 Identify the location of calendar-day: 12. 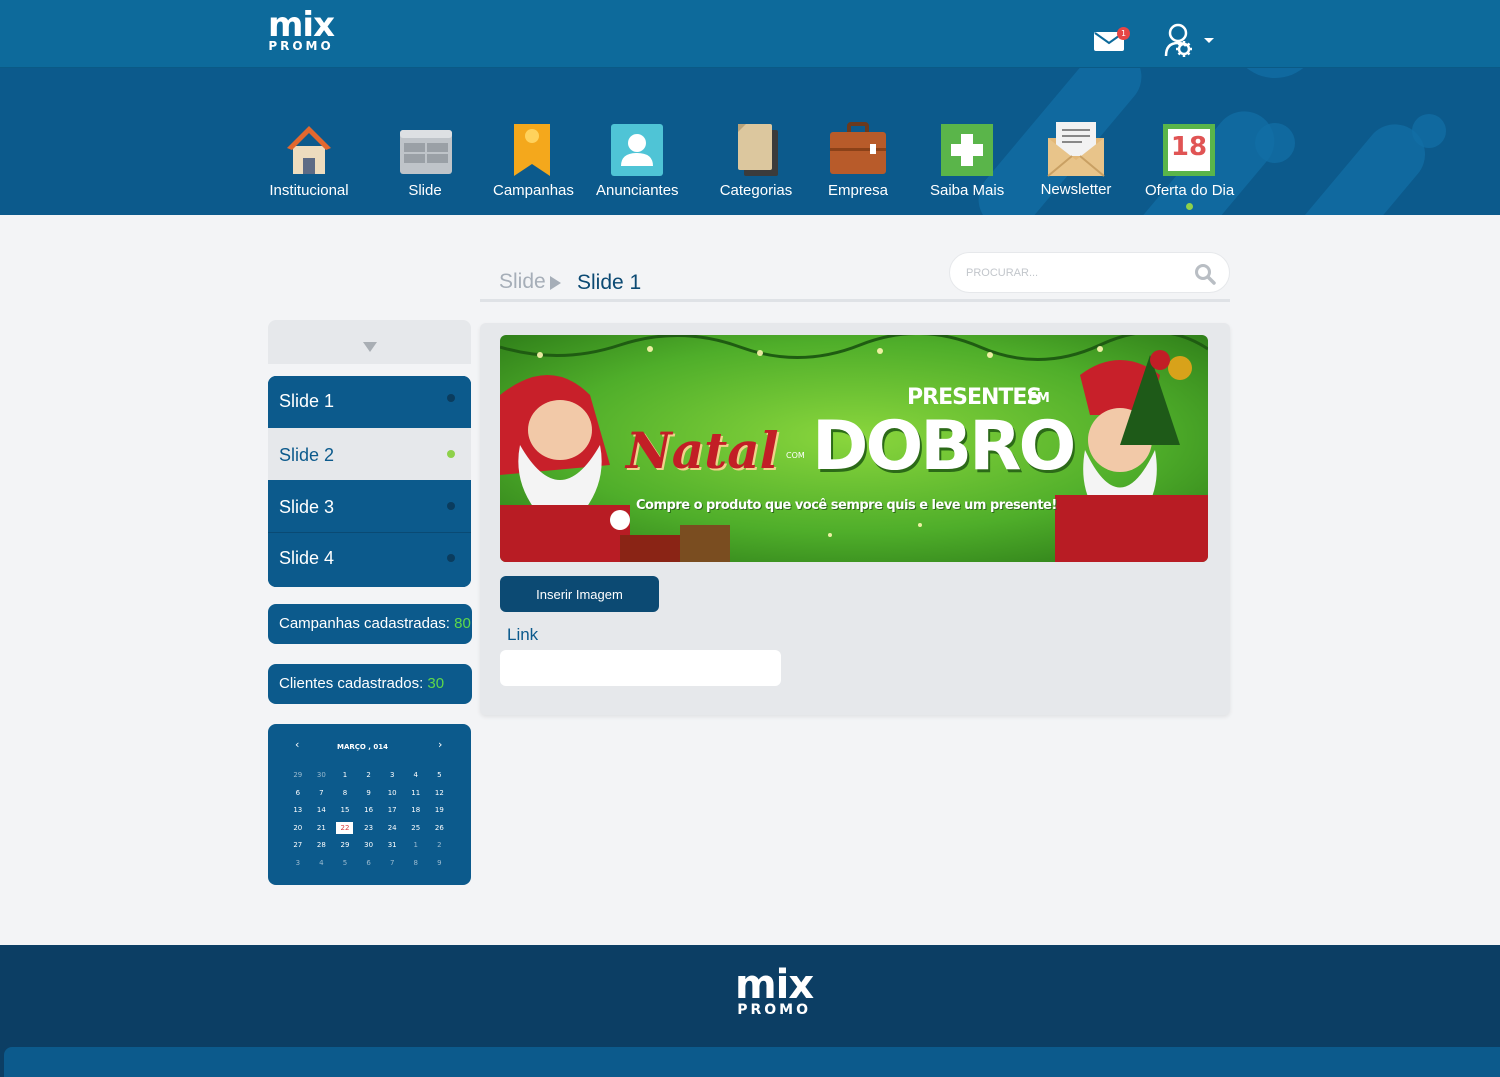
(440, 794).